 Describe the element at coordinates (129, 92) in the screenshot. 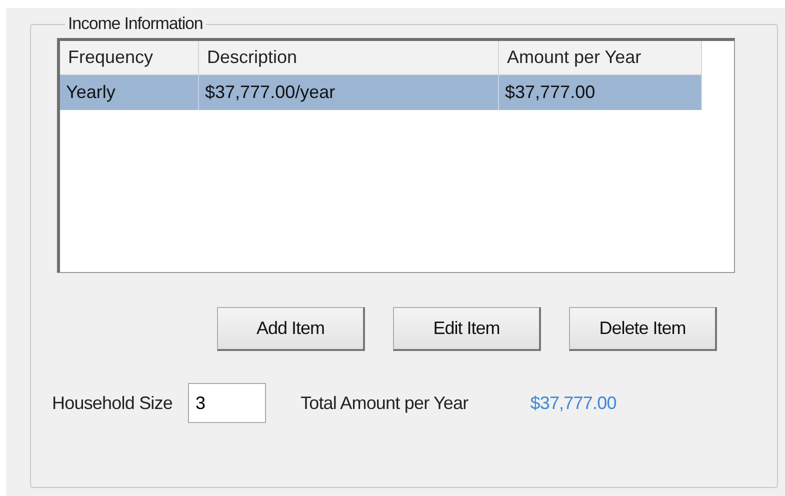

I see `table-cell: Yearly` at that location.